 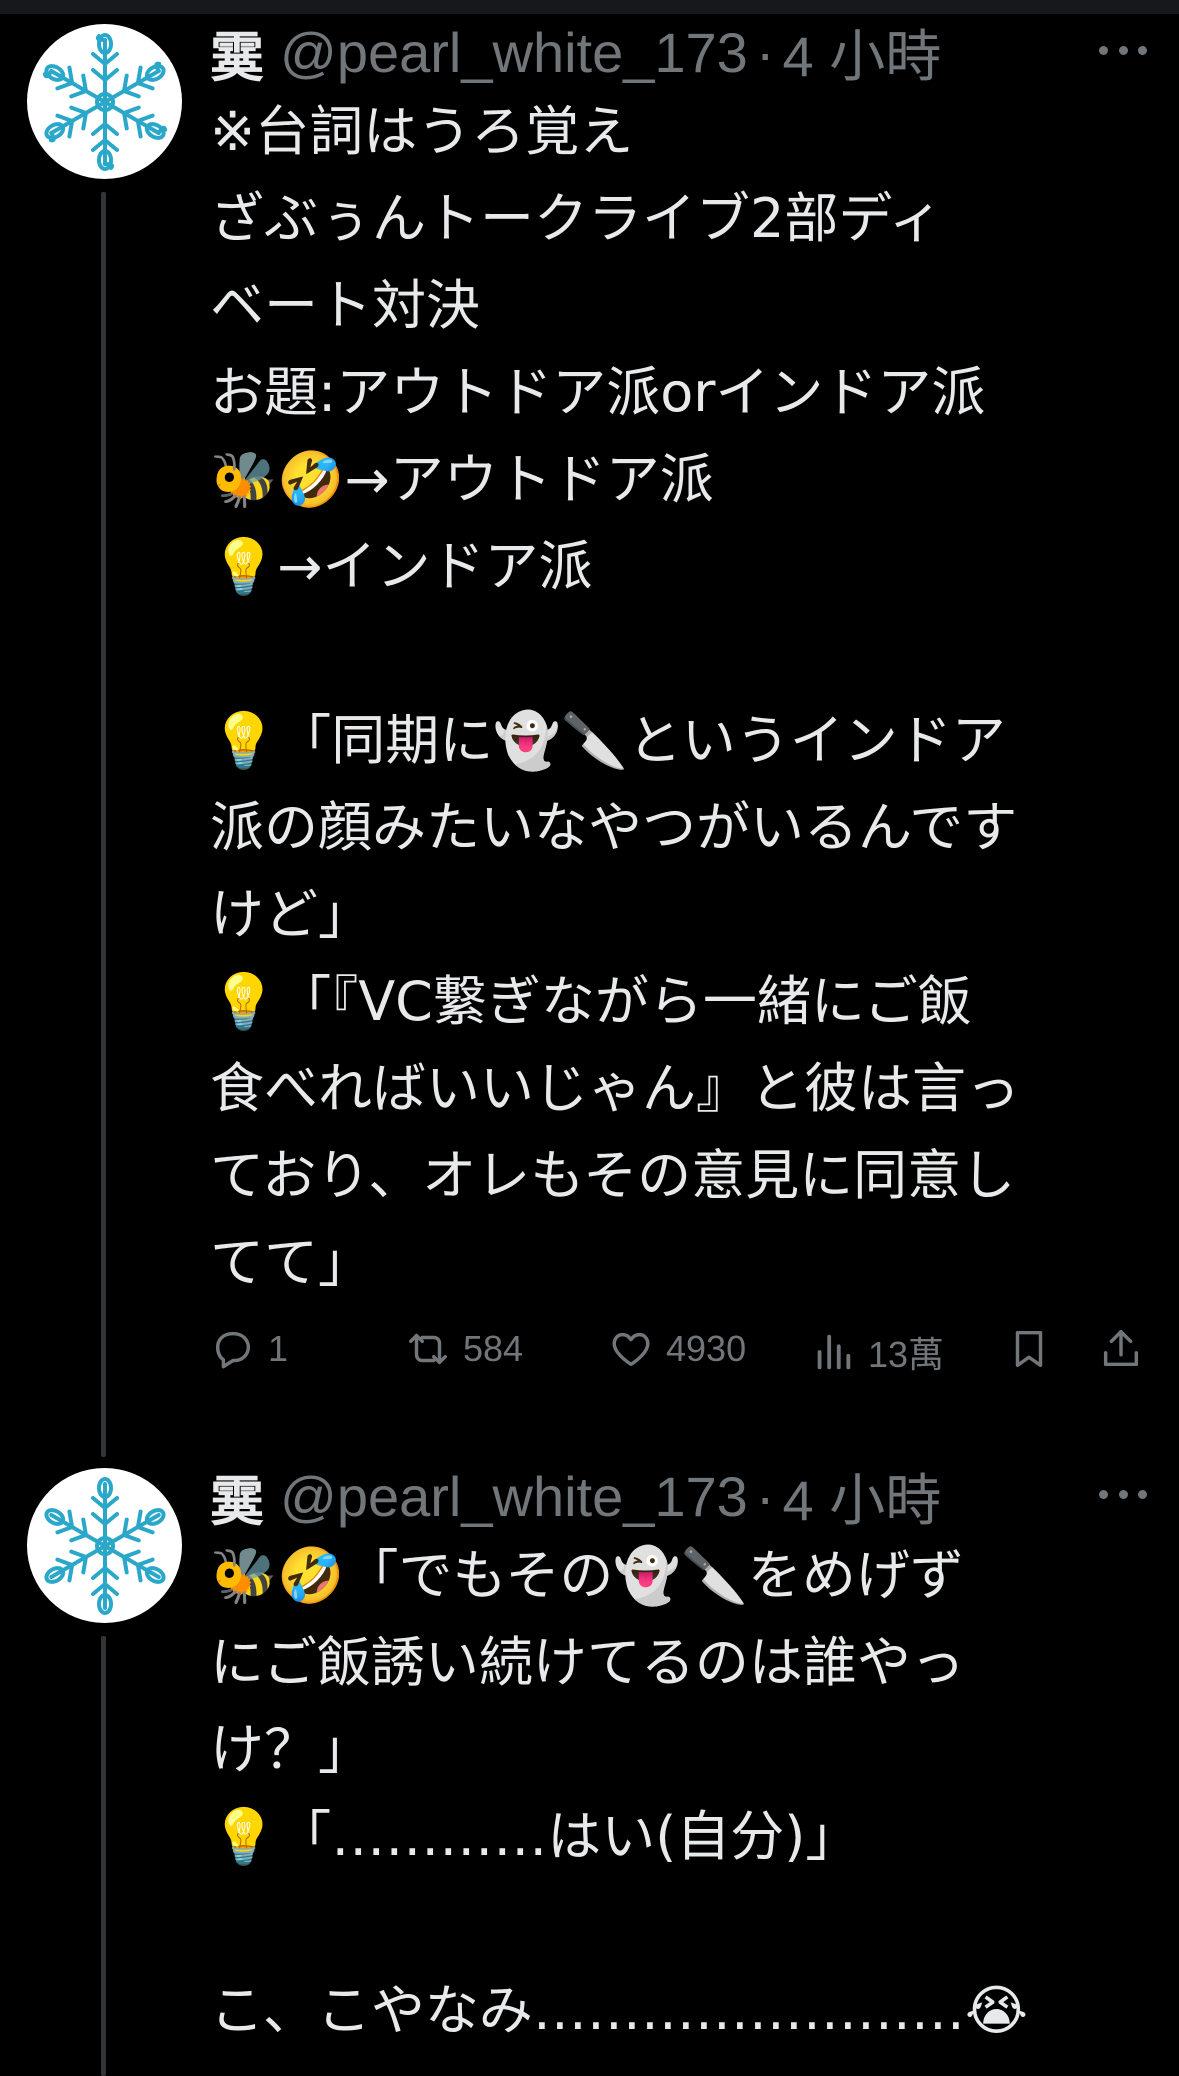 I want to click on retweet-count: 584, so click(x=493, y=1348).